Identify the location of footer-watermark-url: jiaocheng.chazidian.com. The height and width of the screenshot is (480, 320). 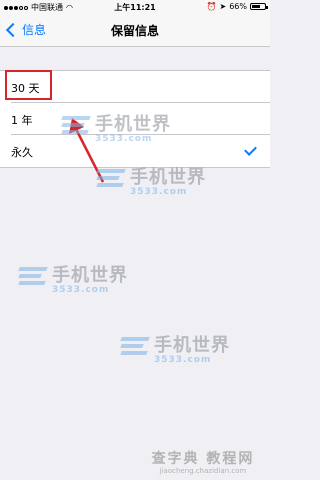
(203, 471).